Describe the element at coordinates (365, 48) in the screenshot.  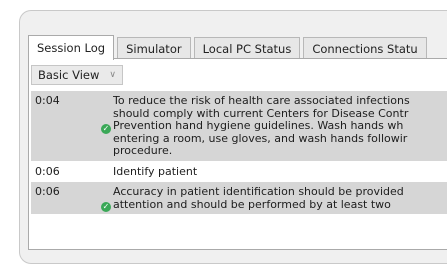
I see `tab-connections-status: Connections Statu` at that location.